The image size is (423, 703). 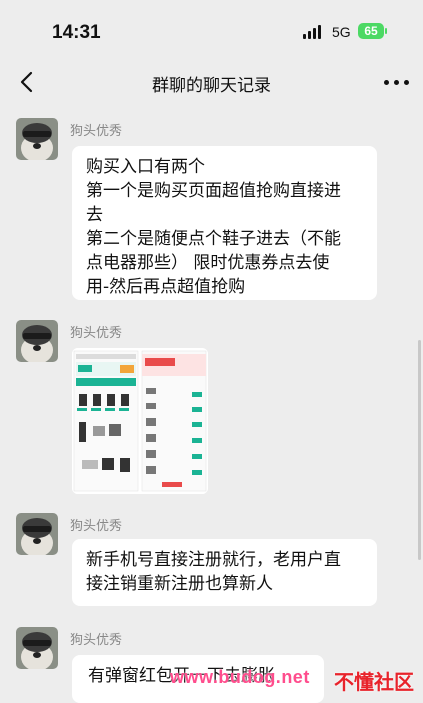 What do you see at coordinates (240, 677) in the screenshot?
I see `watermark-site: www.budog.net` at bounding box center [240, 677].